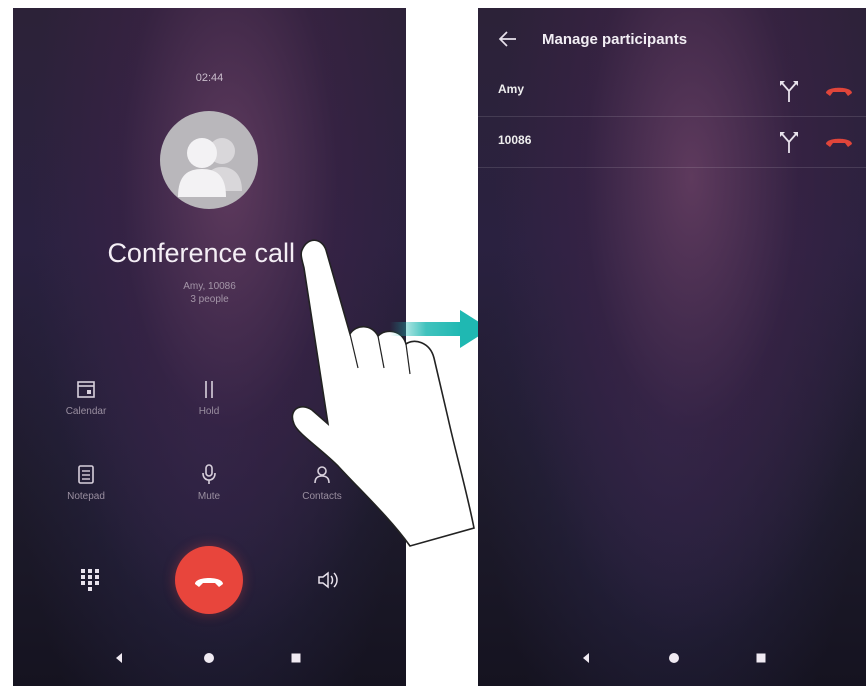  I want to click on conference-title-text: Conference call, so click(201, 253).